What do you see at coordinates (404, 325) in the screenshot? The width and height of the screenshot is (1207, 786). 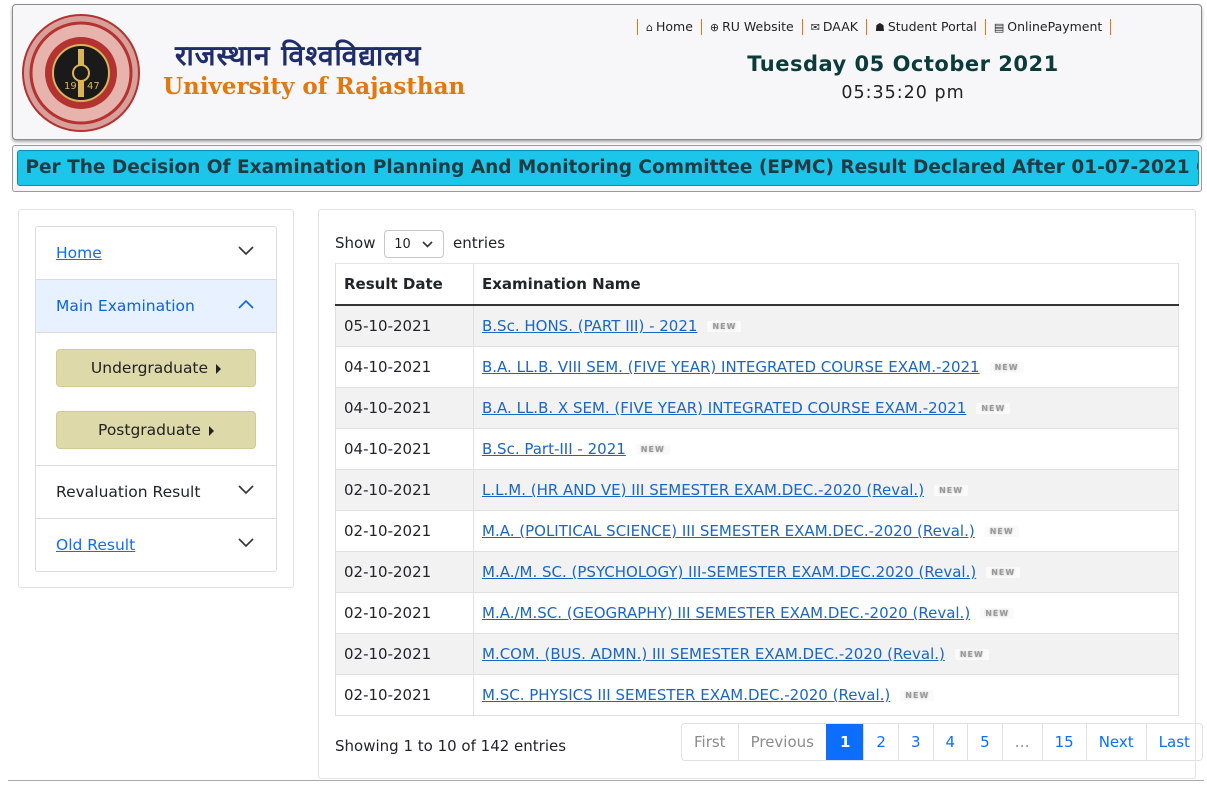 I see `result-date-cell: 05-10-2021` at bounding box center [404, 325].